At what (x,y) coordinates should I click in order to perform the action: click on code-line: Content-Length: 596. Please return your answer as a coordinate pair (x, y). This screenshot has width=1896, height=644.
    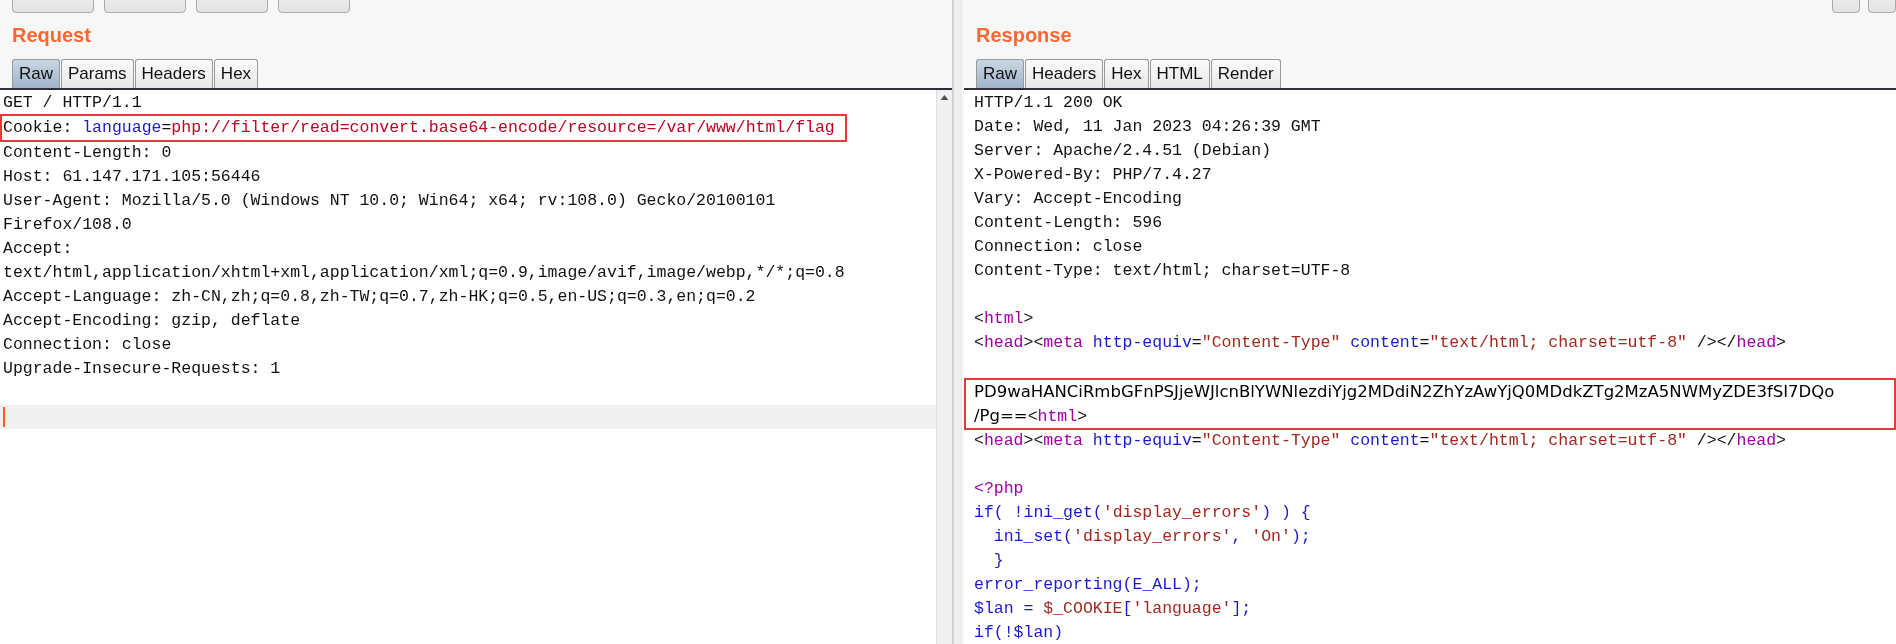
    Looking at the image, I should click on (1068, 223).